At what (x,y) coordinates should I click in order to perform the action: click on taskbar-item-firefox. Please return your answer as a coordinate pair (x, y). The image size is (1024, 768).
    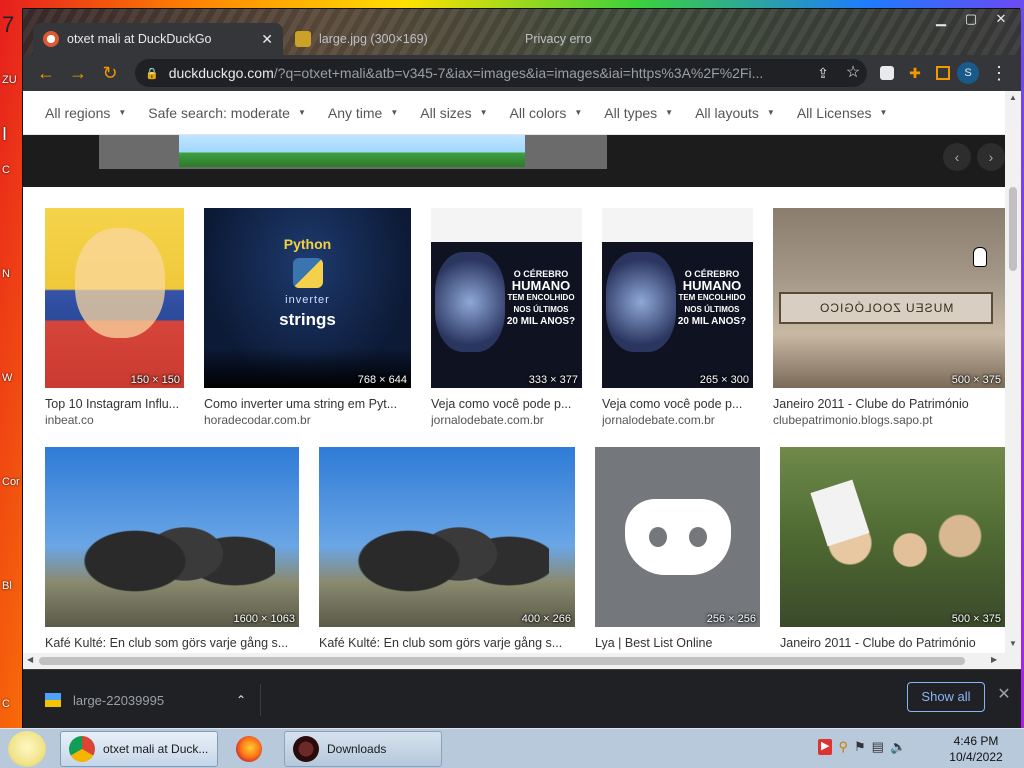
    Looking at the image, I should click on (251, 749).